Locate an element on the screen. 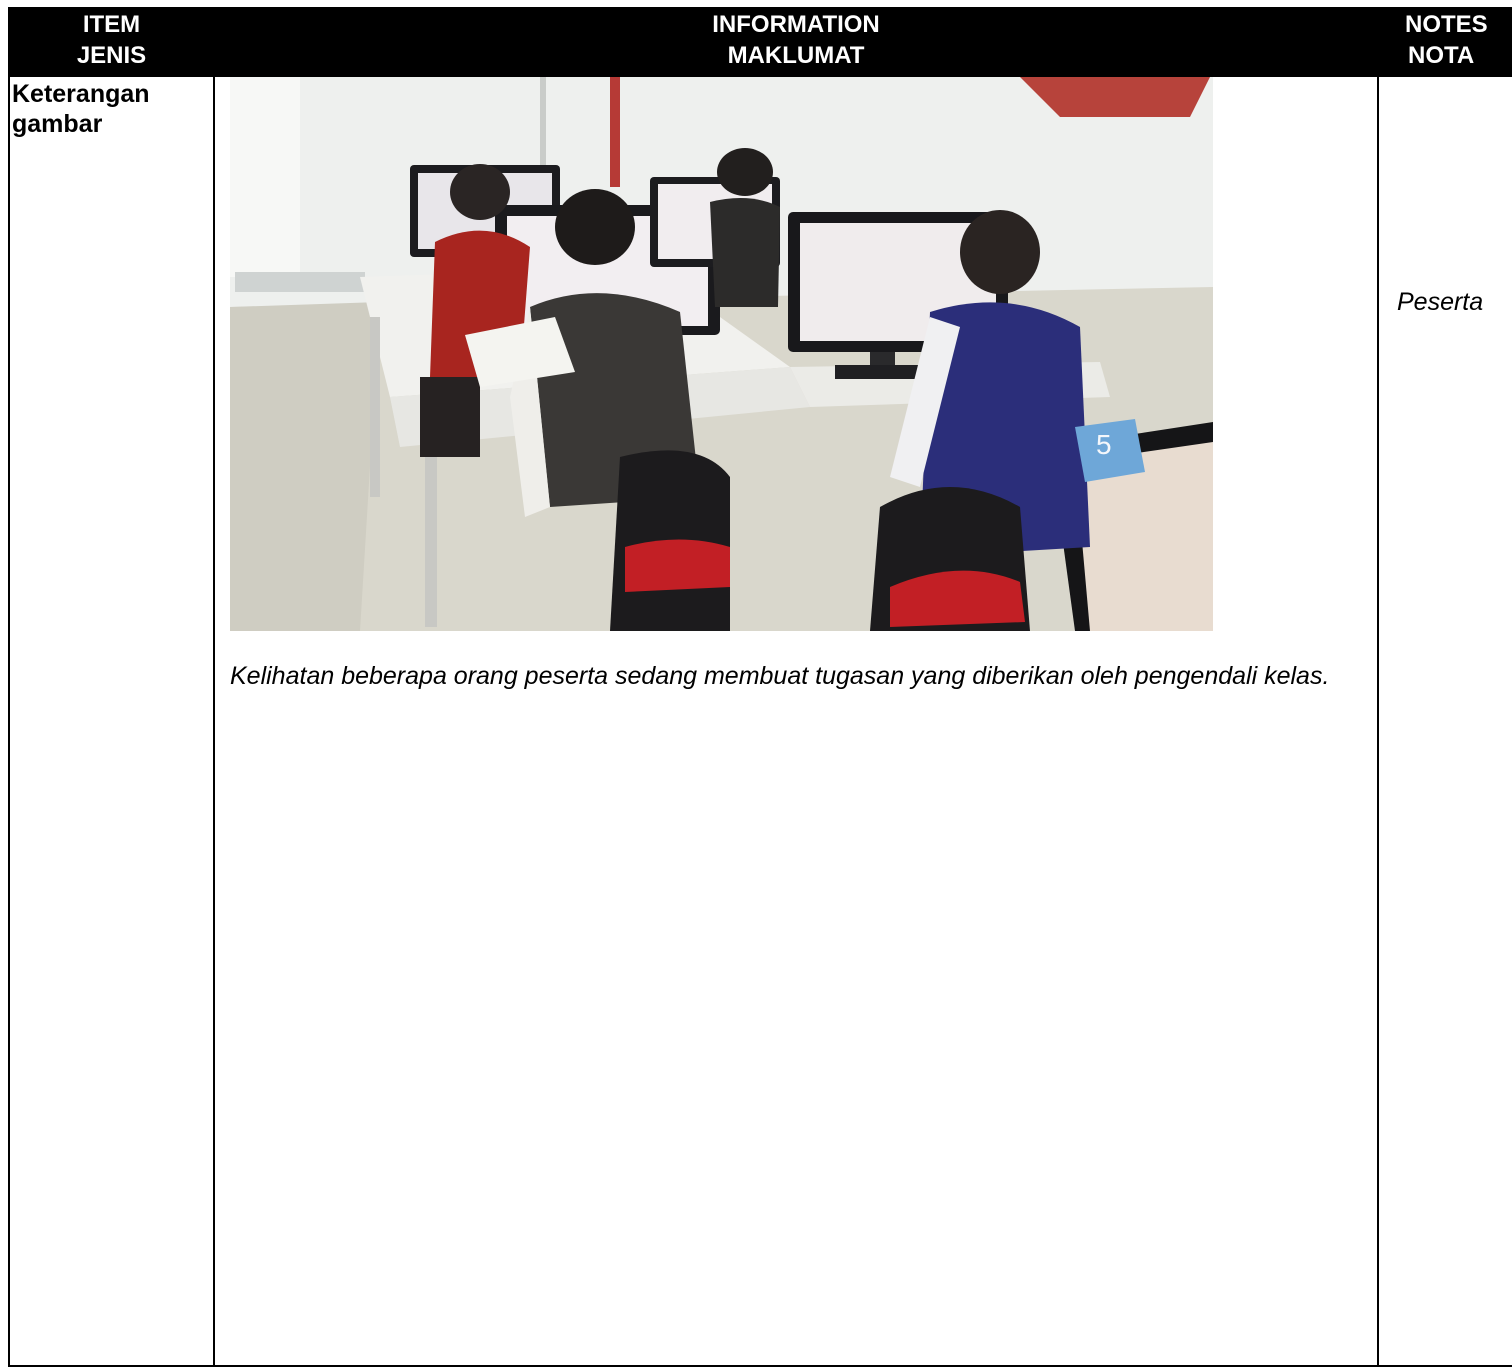 The image size is (1512, 1367). photo-number-label: 5 is located at coordinates (1104, 444).